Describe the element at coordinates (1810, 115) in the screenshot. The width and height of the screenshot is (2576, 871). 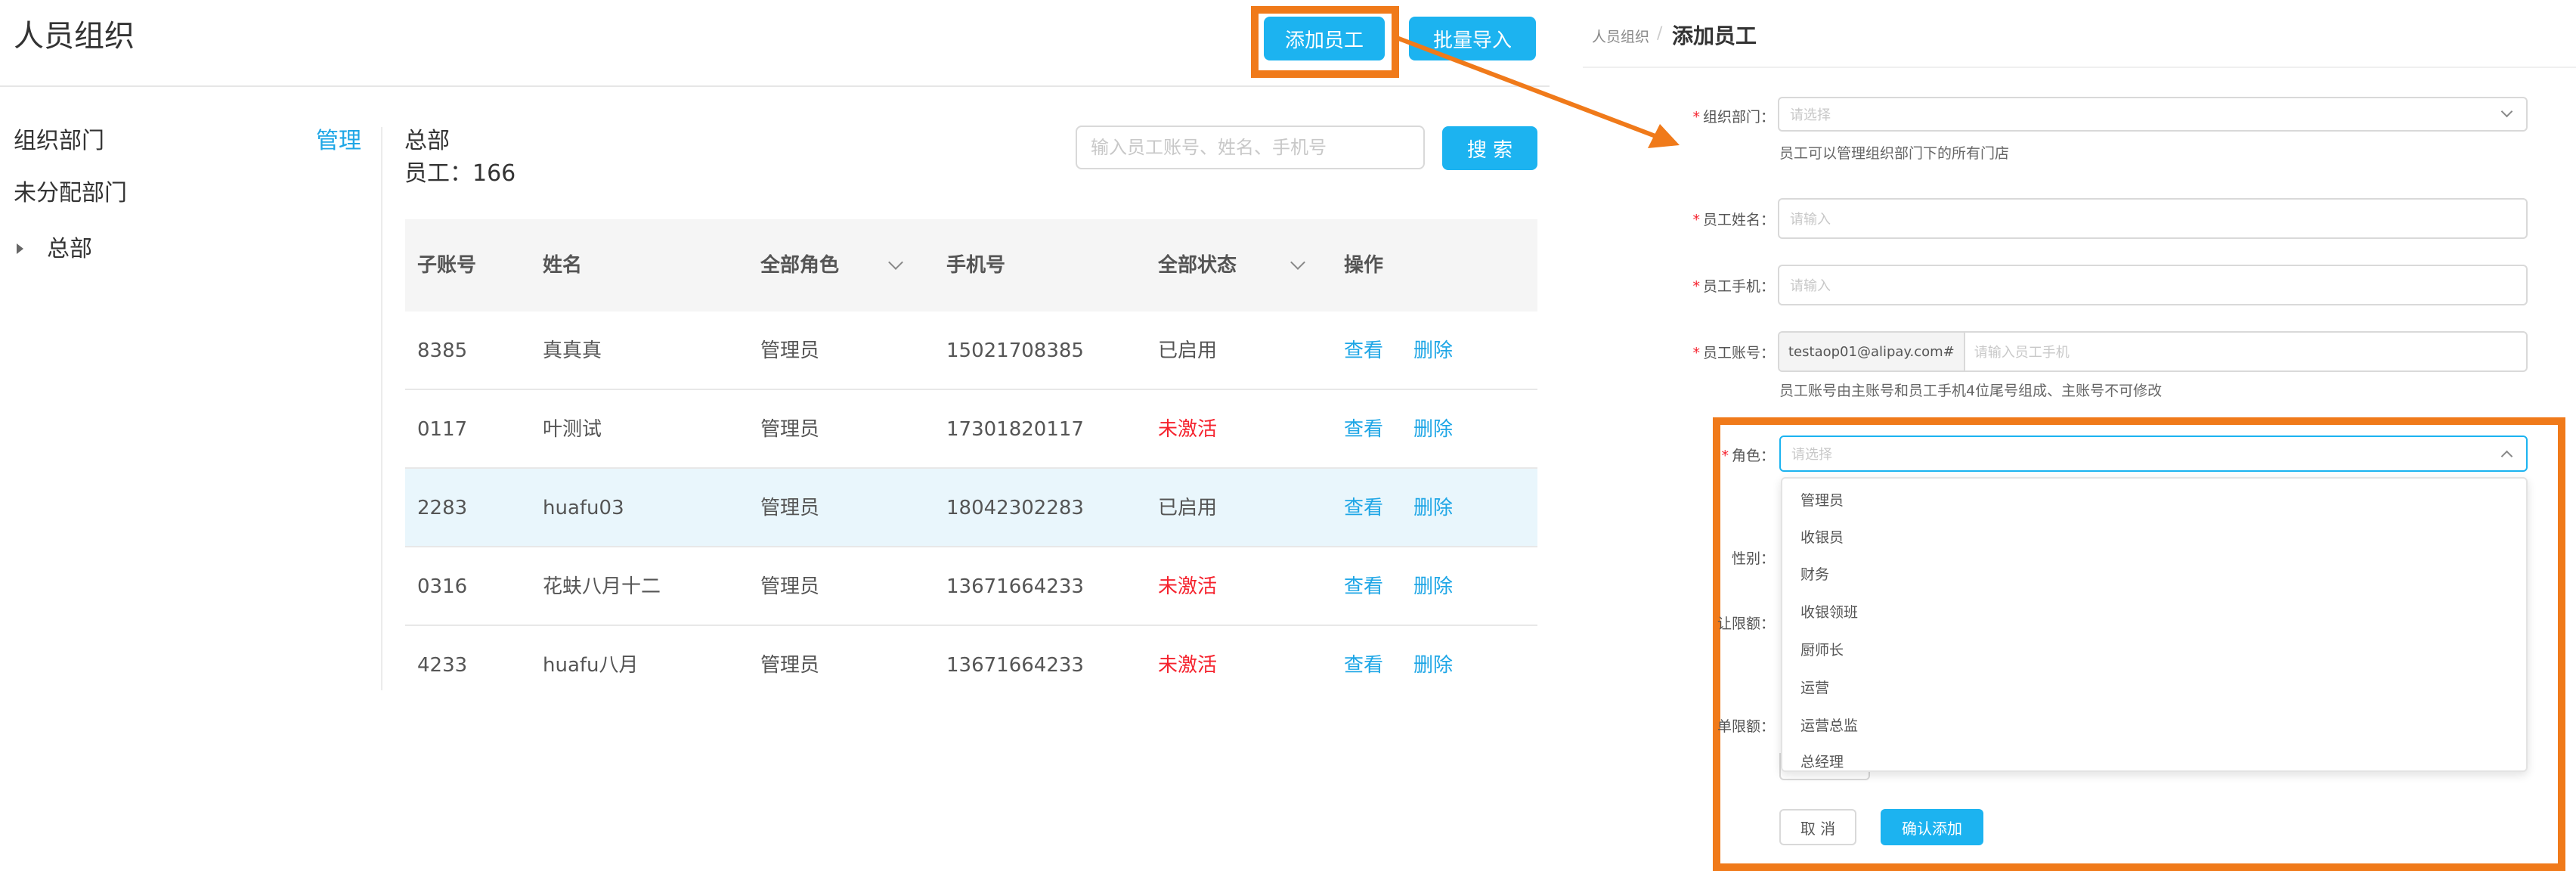
I see `dept-select-placeholder: 请选择` at that location.